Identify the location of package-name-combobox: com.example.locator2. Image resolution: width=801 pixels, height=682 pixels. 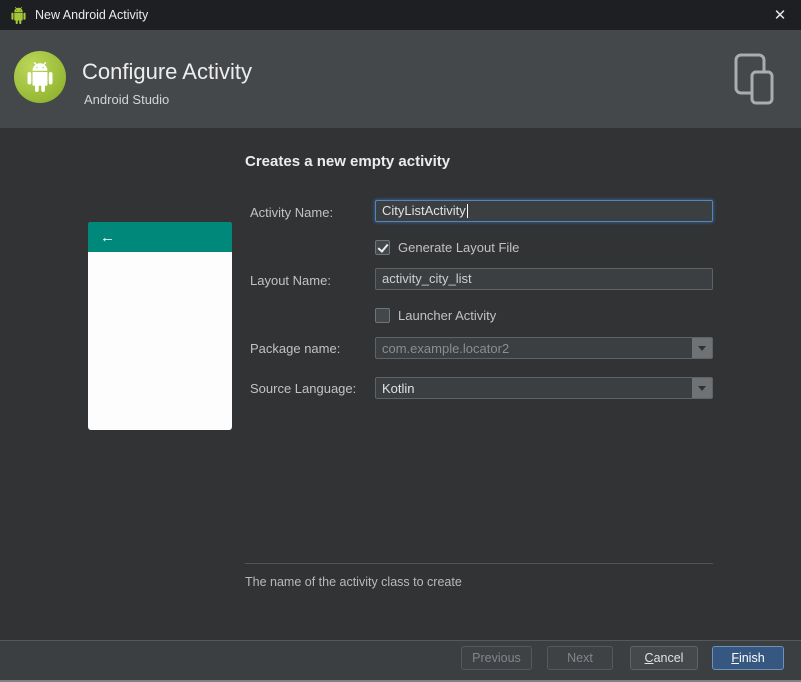
(544, 348).